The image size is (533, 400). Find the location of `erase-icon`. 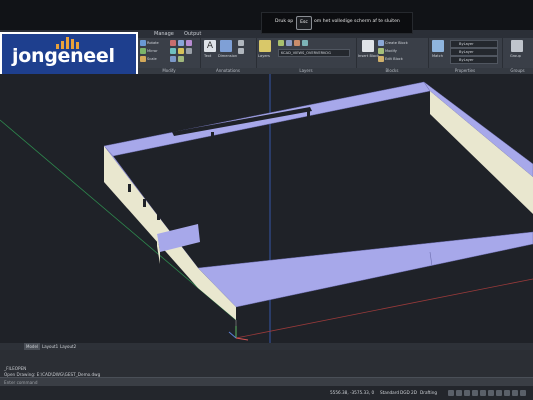

erase-icon is located at coordinates (173, 43).